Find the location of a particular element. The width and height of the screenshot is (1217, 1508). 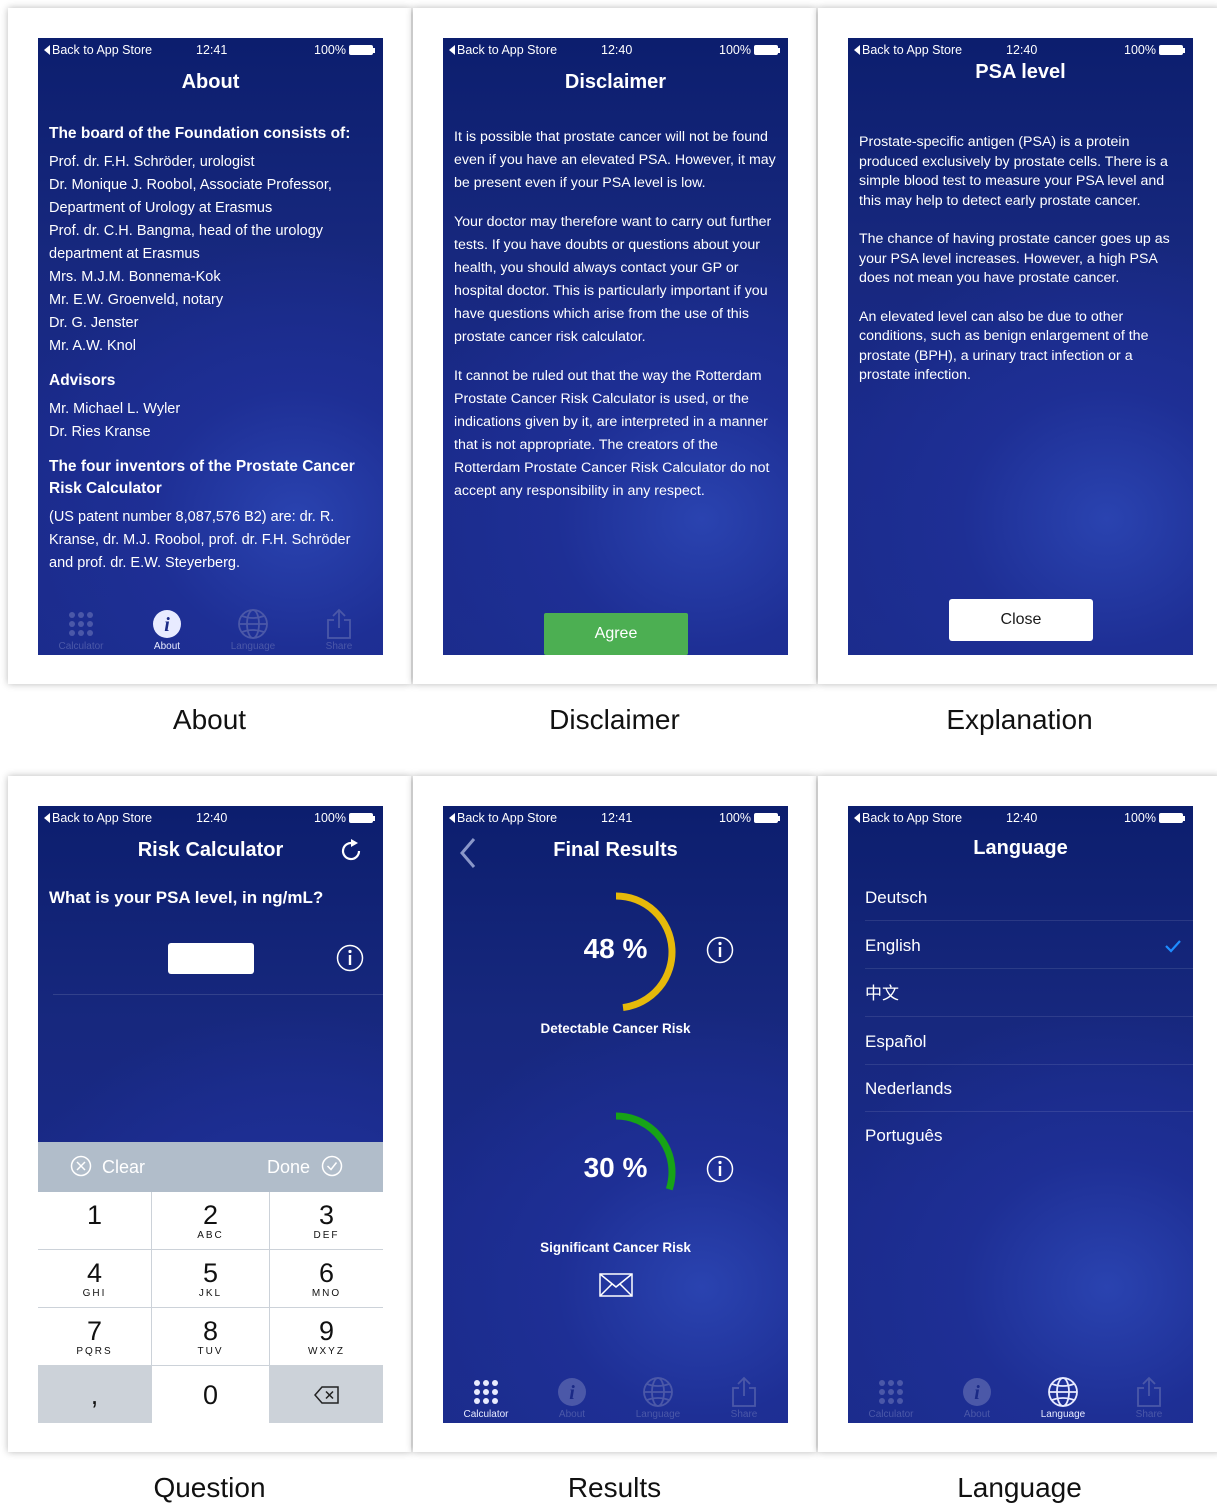

key-1: 1 is located at coordinates (94, 1220).